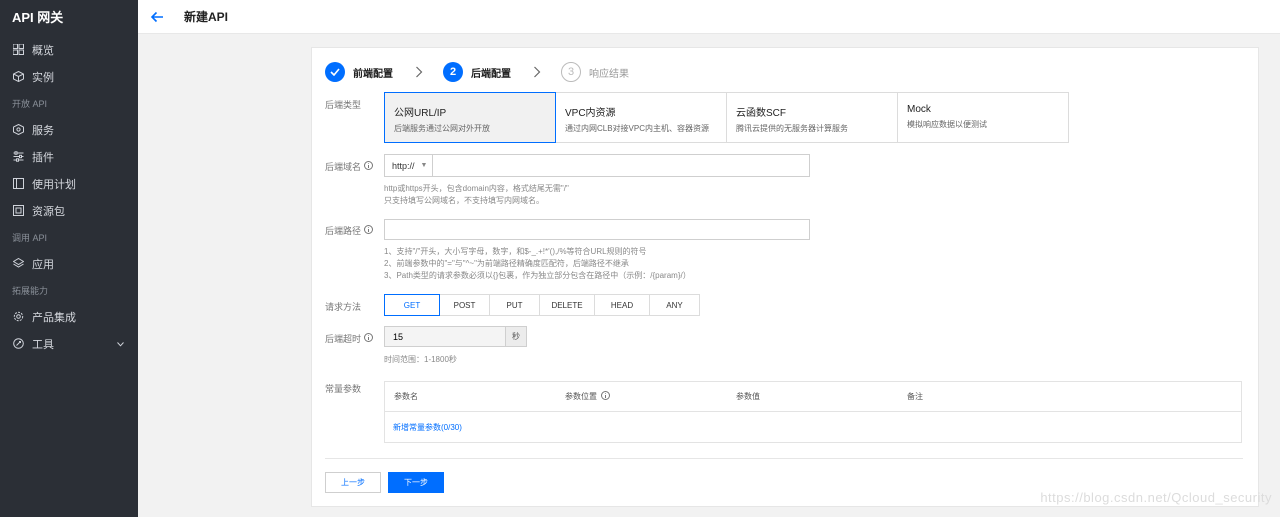 This screenshot has height=517, width=1280. I want to click on sidebar-item-instance: 实例, so click(69, 76).